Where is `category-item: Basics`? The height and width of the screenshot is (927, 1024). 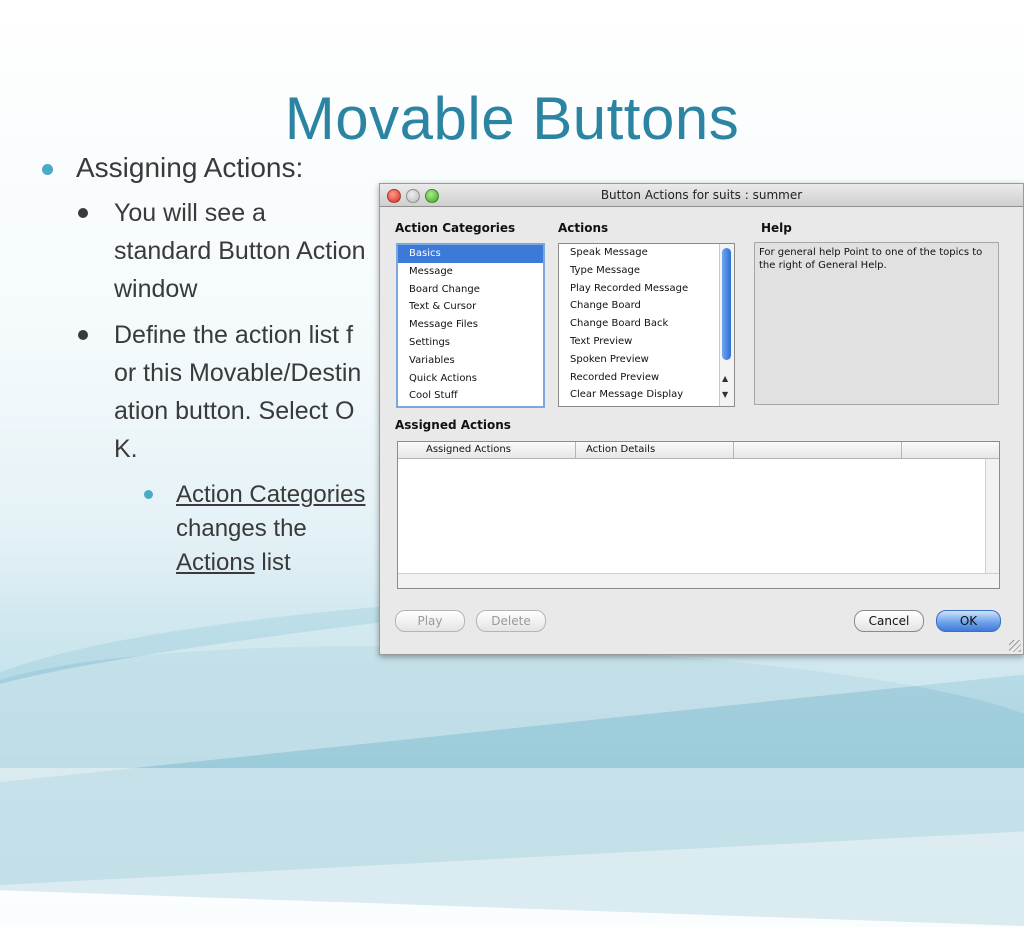 category-item: Basics is located at coordinates (470, 254).